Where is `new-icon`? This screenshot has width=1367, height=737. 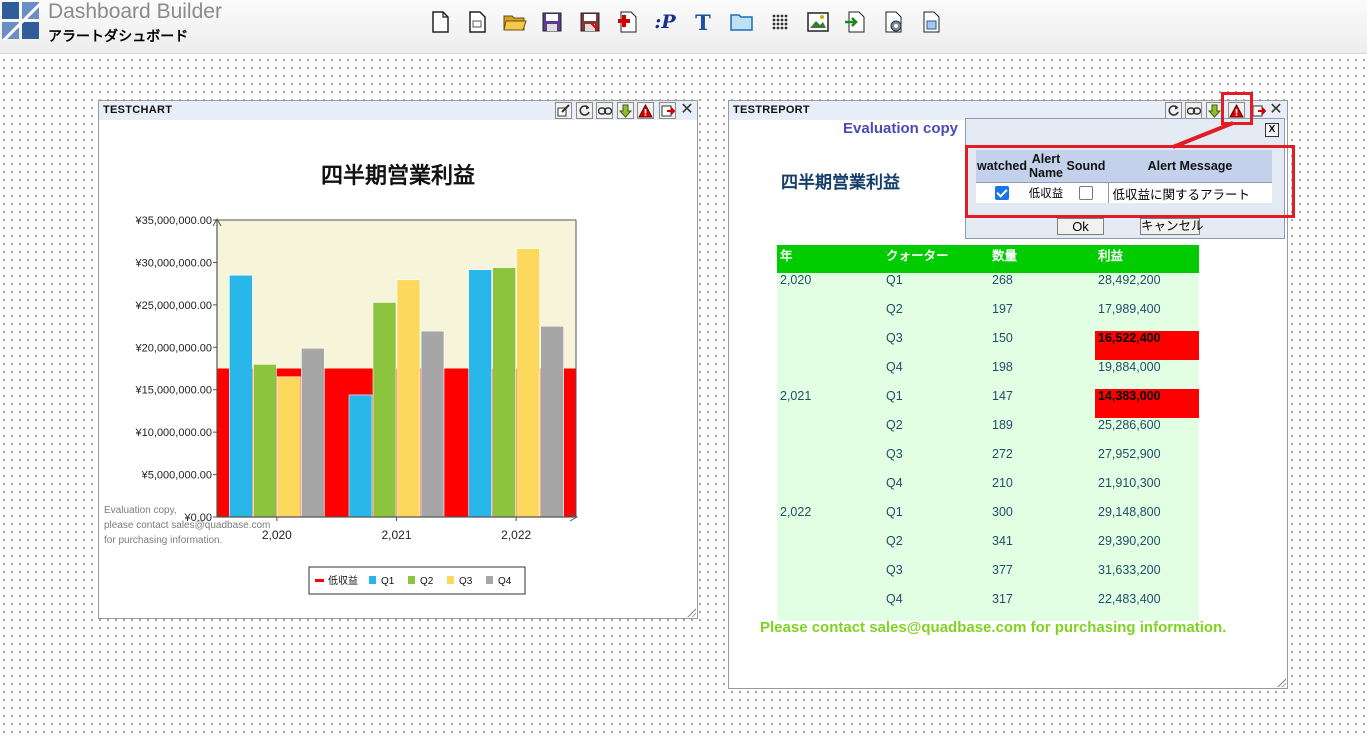
new-icon is located at coordinates (440, 22).